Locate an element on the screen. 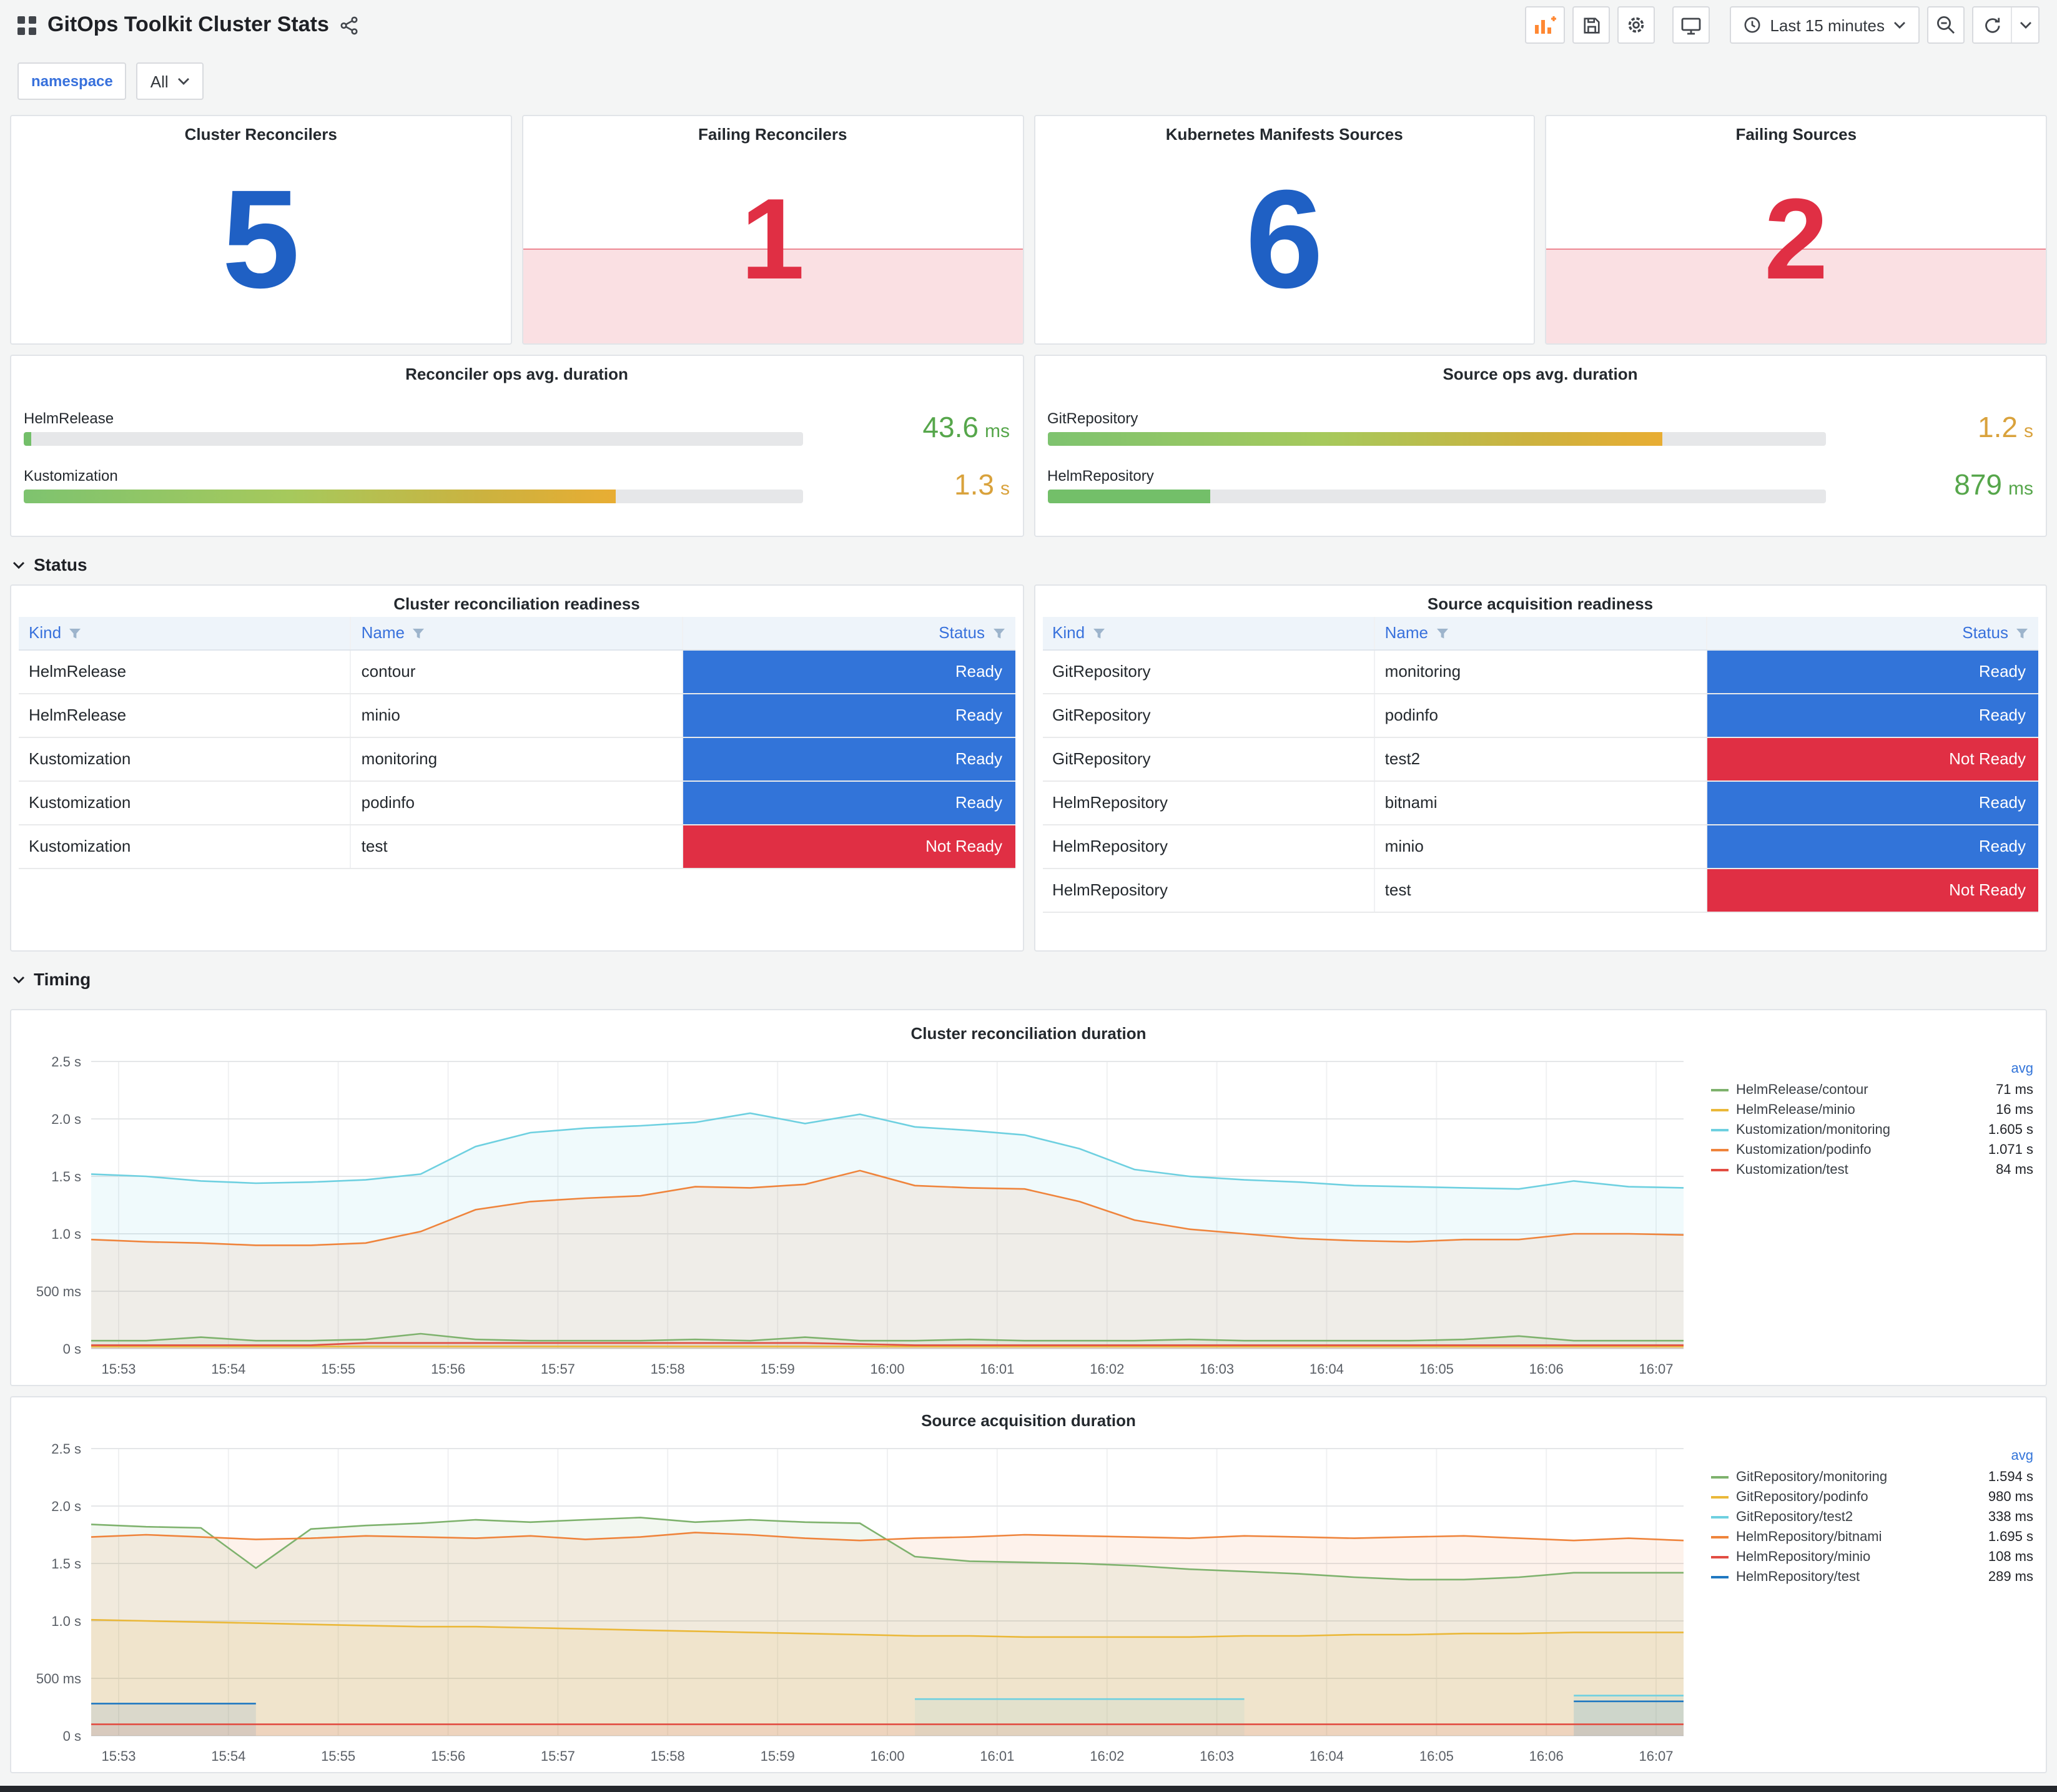  gauge-value: 43.6 ms is located at coordinates (966, 426).